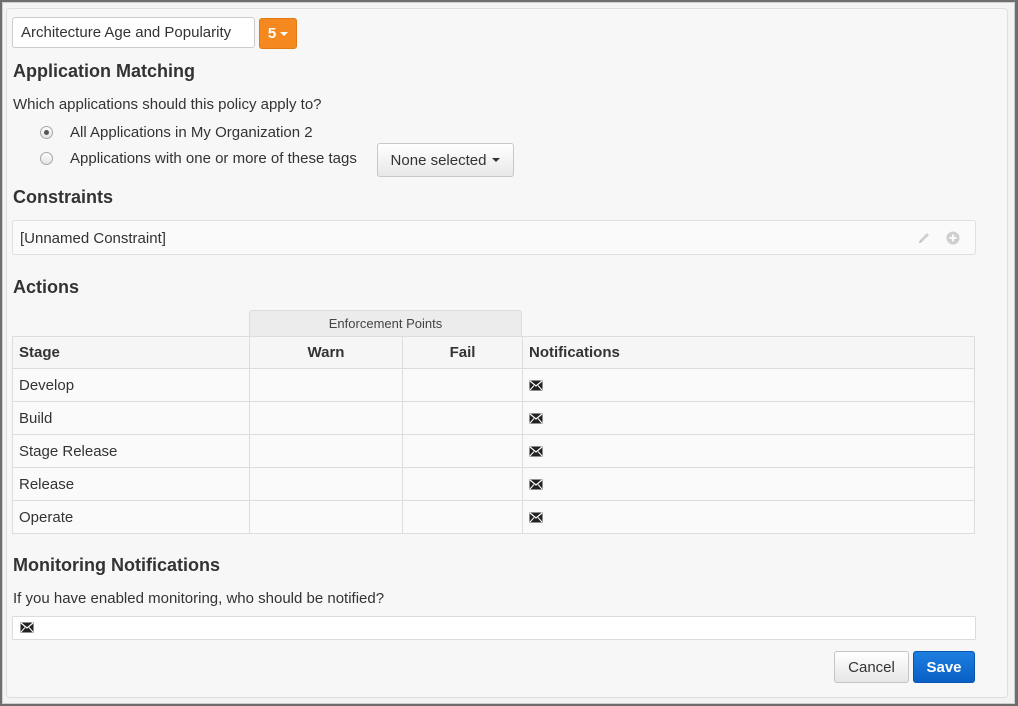  What do you see at coordinates (131, 484) in the screenshot?
I see `stage-cell: Release` at bounding box center [131, 484].